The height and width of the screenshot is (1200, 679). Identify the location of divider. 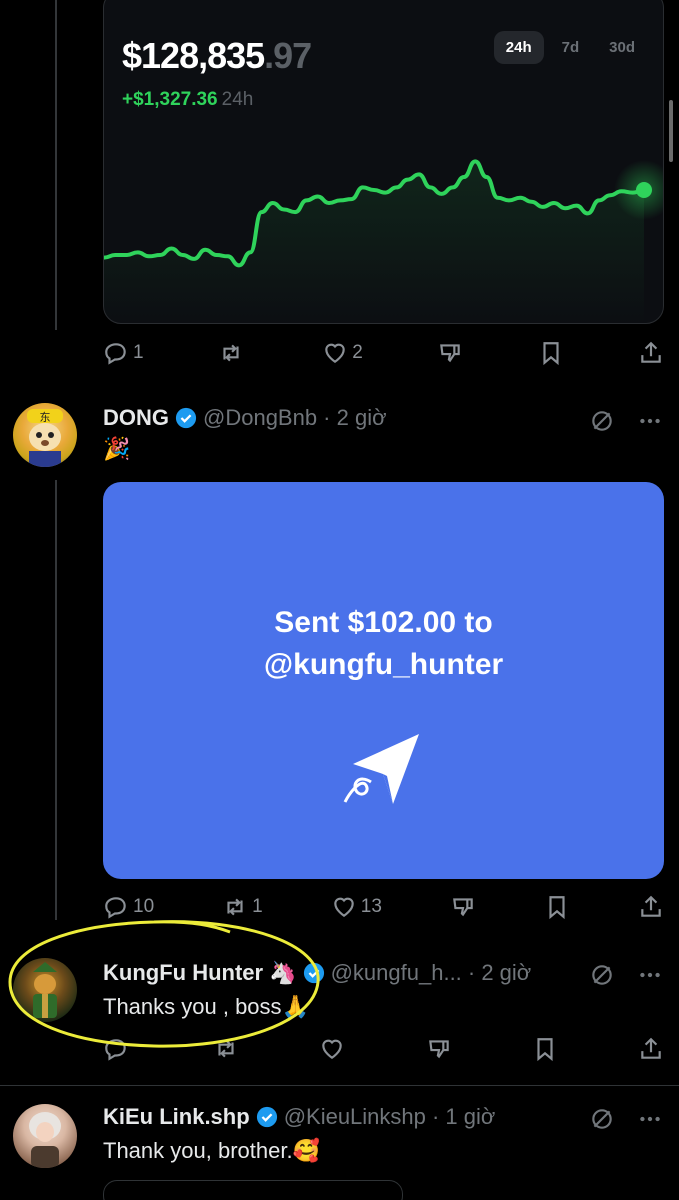
(339, 1085).